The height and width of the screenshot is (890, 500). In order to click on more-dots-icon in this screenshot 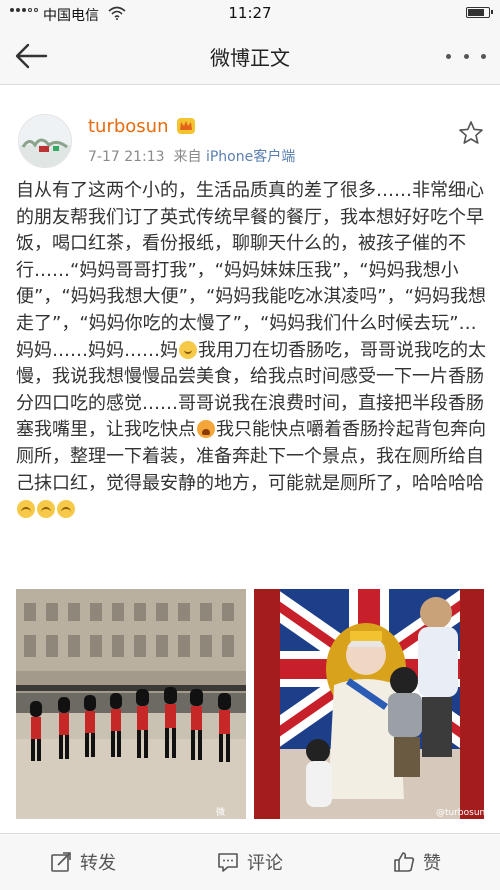, I will do `click(466, 56)`.